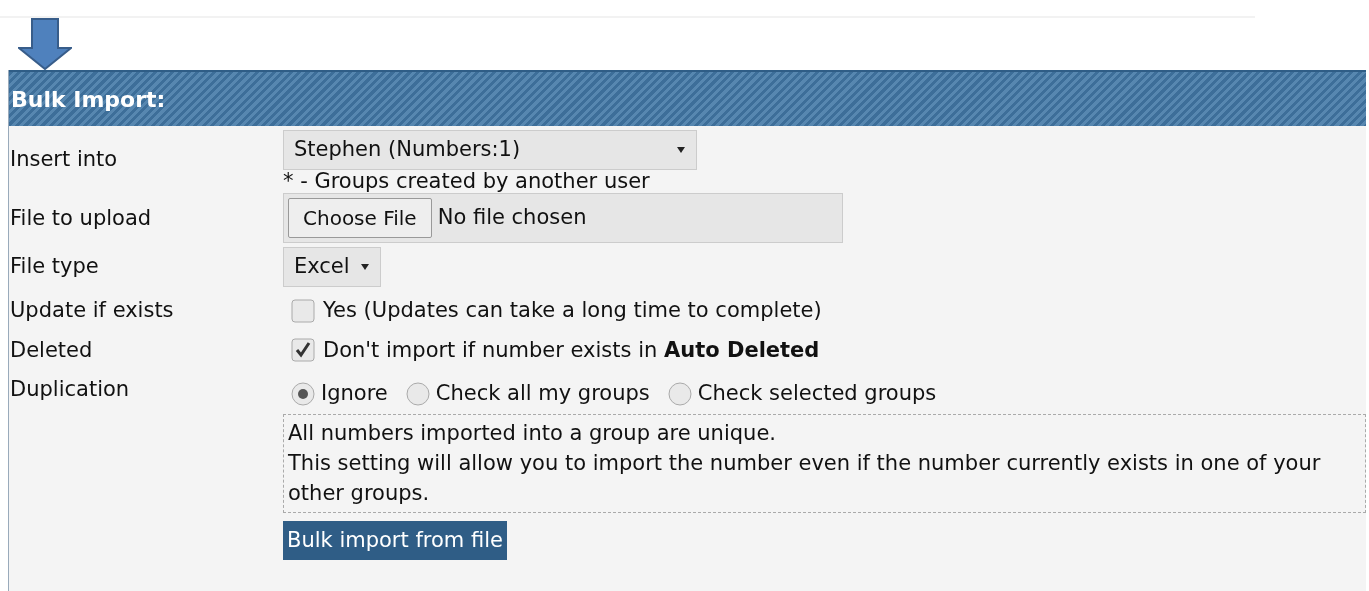 The width and height of the screenshot is (1369, 591). I want to click on file-input: Choose File No file chosen, so click(563, 218).